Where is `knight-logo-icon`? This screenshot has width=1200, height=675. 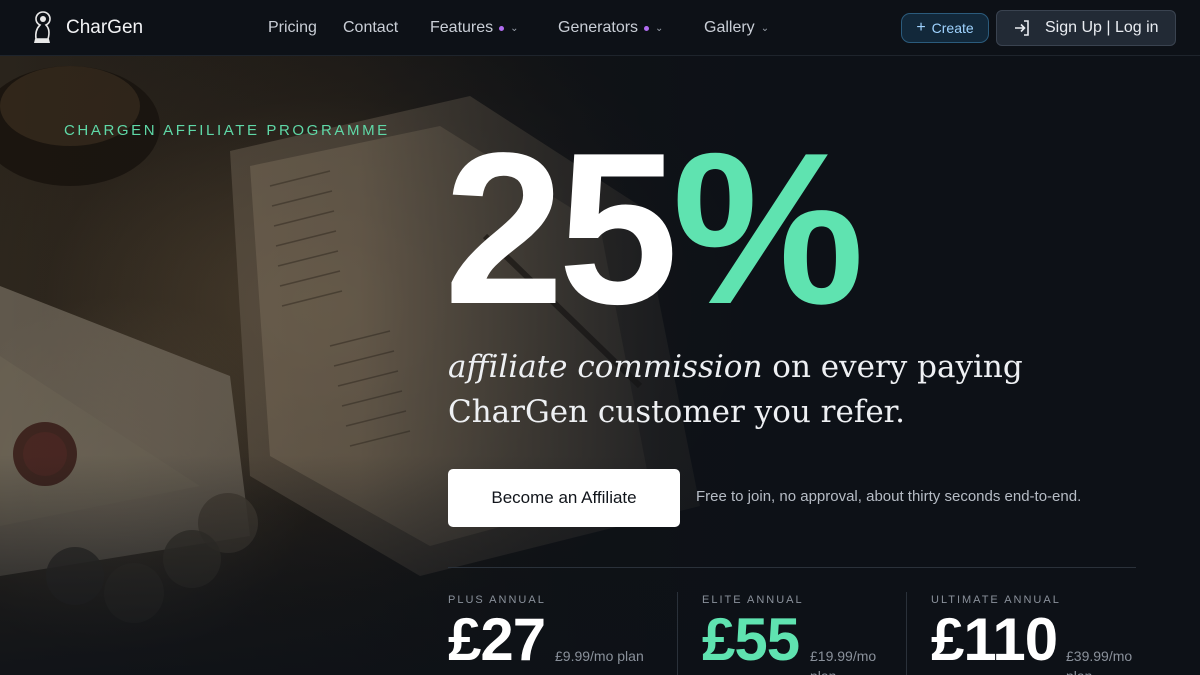 knight-logo-icon is located at coordinates (42, 27).